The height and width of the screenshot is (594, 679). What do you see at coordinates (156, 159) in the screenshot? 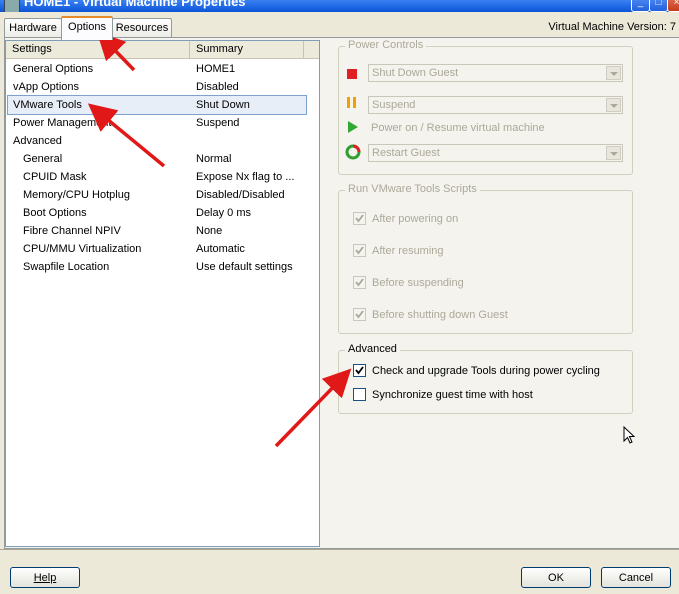
I see `list-item: General Normal` at bounding box center [156, 159].